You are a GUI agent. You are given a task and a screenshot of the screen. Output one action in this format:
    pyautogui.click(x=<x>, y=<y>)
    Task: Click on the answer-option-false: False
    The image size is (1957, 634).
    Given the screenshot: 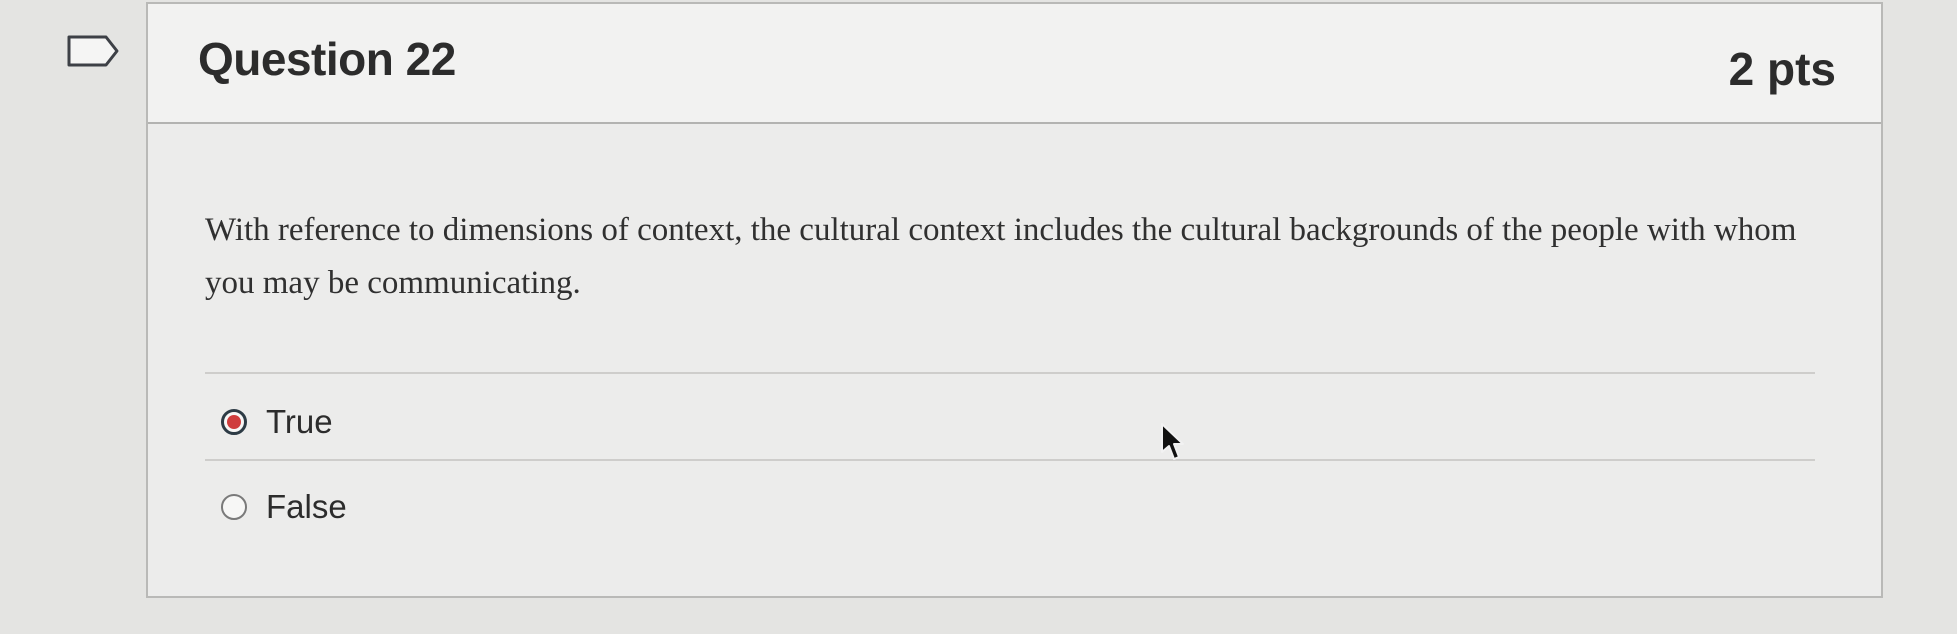 What is the action you would take?
    pyautogui.click(x=284, y=507)
    